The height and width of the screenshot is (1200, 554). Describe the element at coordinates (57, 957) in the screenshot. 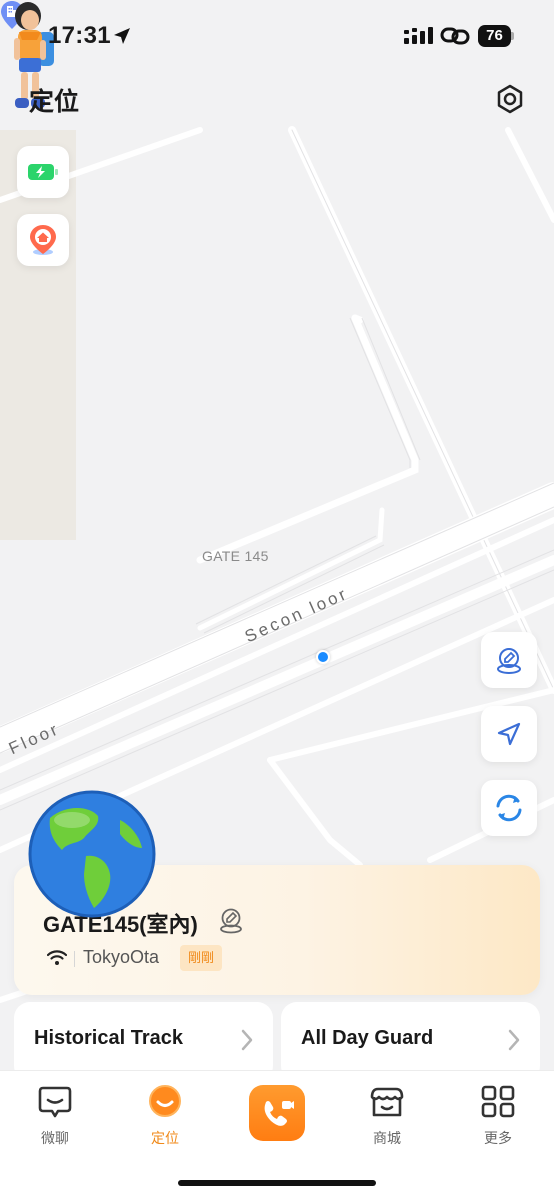

I see `wifi-icon` at that location.